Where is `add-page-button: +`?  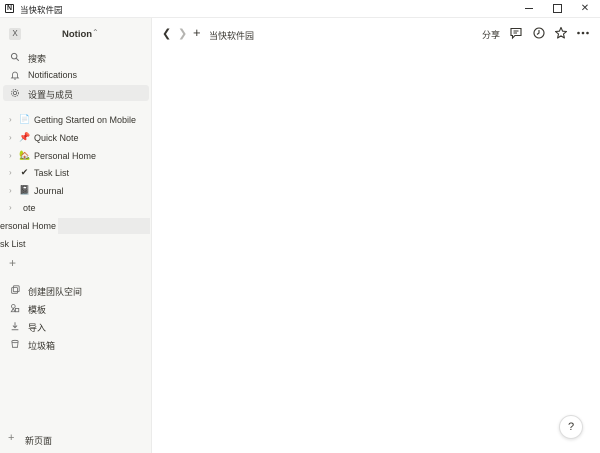 add-page-button: + is located at coordinates (12, 263).